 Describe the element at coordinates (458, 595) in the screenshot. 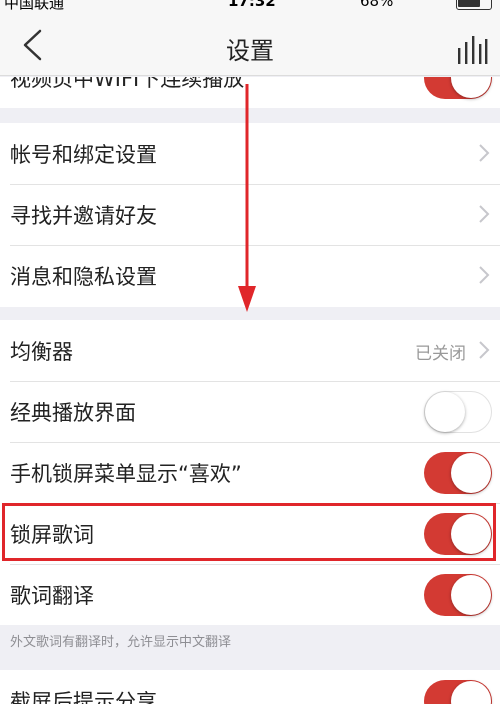

I see `lyrics-translation-toggle` at that location.